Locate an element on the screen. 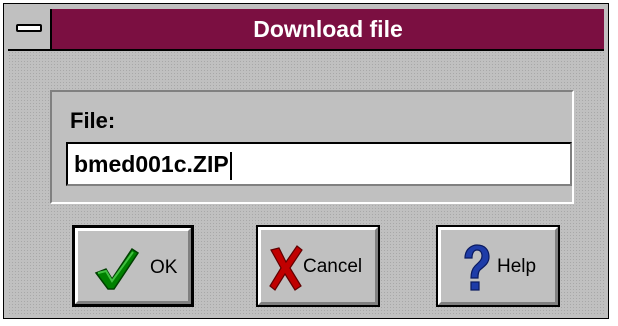 The height and width of the screenshot is (326, 618). file-name-input: bmed001c.ZIP is located at coordinates (319, 164).